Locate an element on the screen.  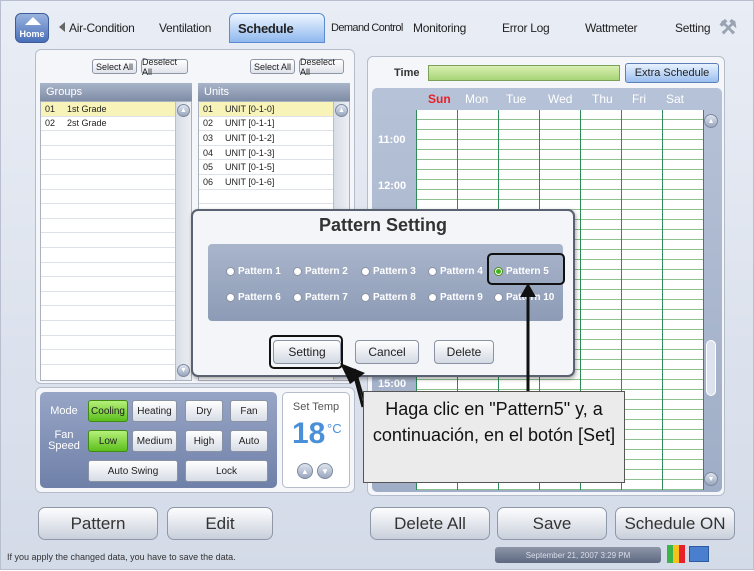
annotation-arrows is located at coordinates (438, 345).